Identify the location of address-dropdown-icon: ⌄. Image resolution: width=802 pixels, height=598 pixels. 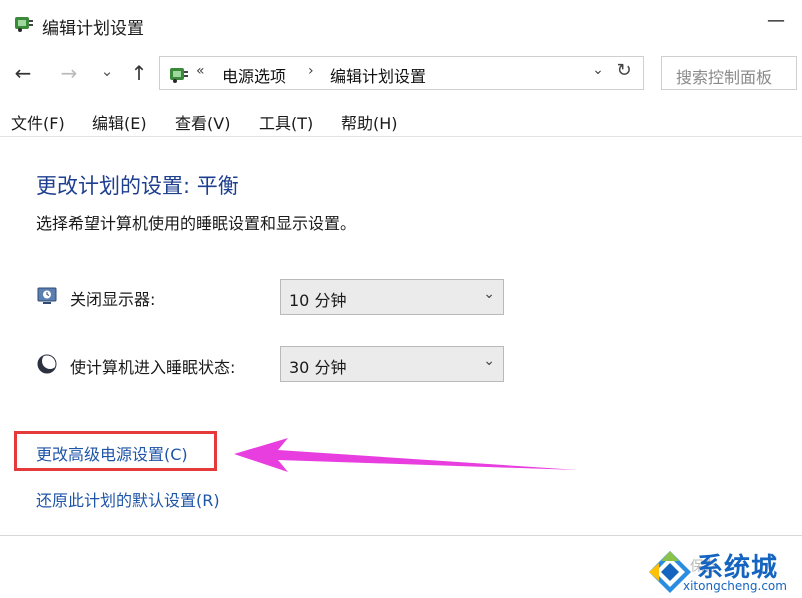
(598, 70).